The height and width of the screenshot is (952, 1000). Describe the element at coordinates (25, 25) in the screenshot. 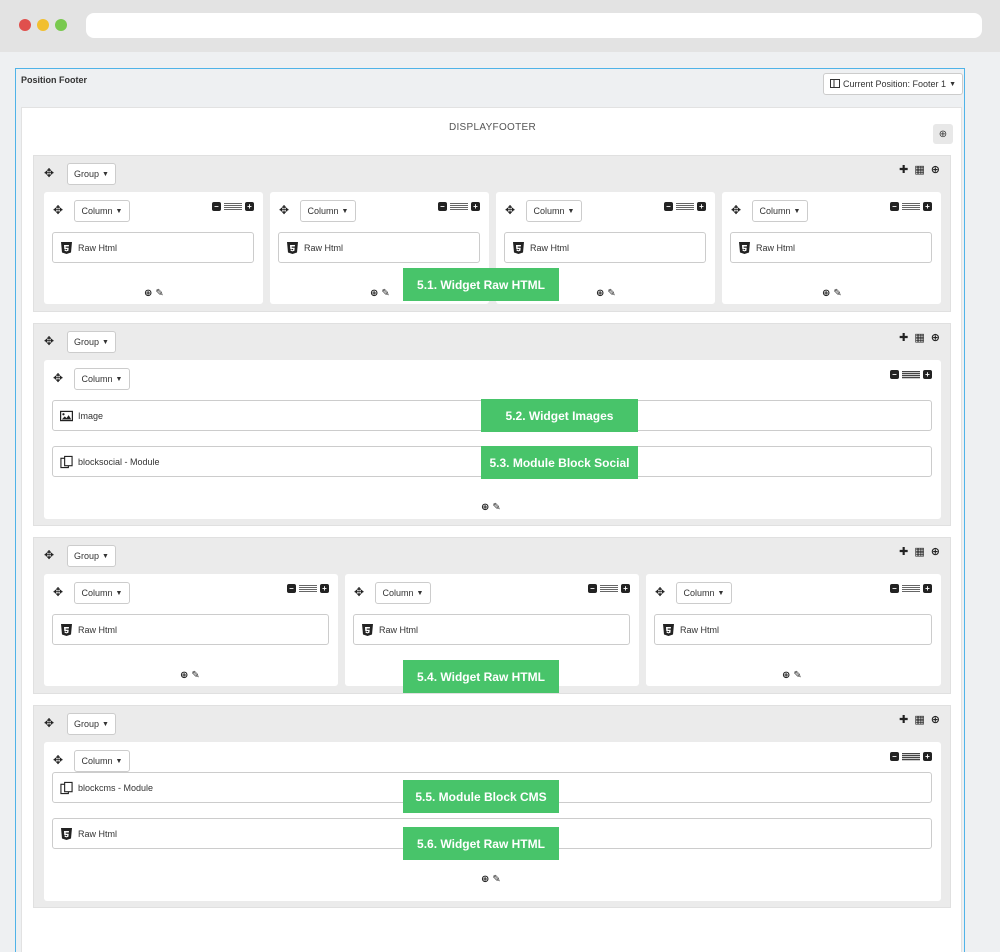

I see `close-window-dot` at that location.